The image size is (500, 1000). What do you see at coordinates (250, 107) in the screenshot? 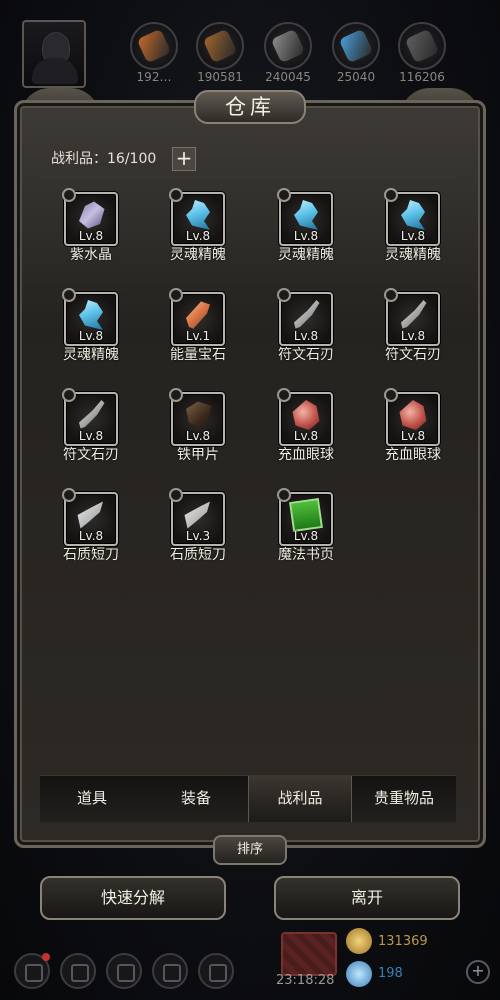
I see `panel-title: 仓库` at bounding box center [250, 107].